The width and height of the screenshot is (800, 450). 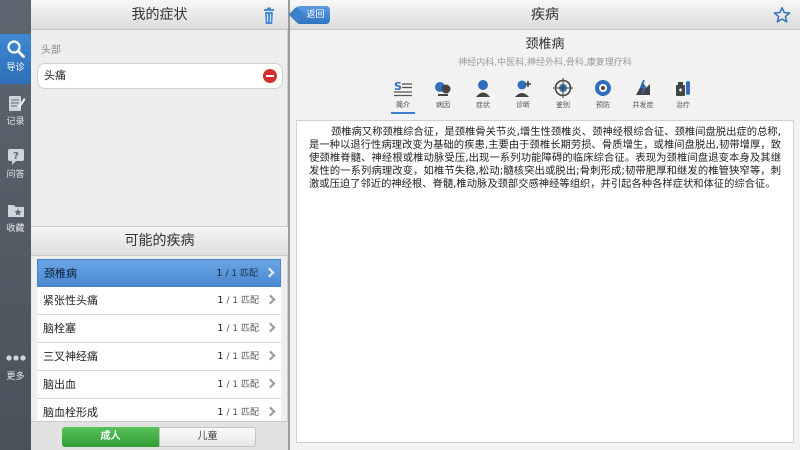 I want to click on symptom-section-label: 头部, so click(x=51, y=50).